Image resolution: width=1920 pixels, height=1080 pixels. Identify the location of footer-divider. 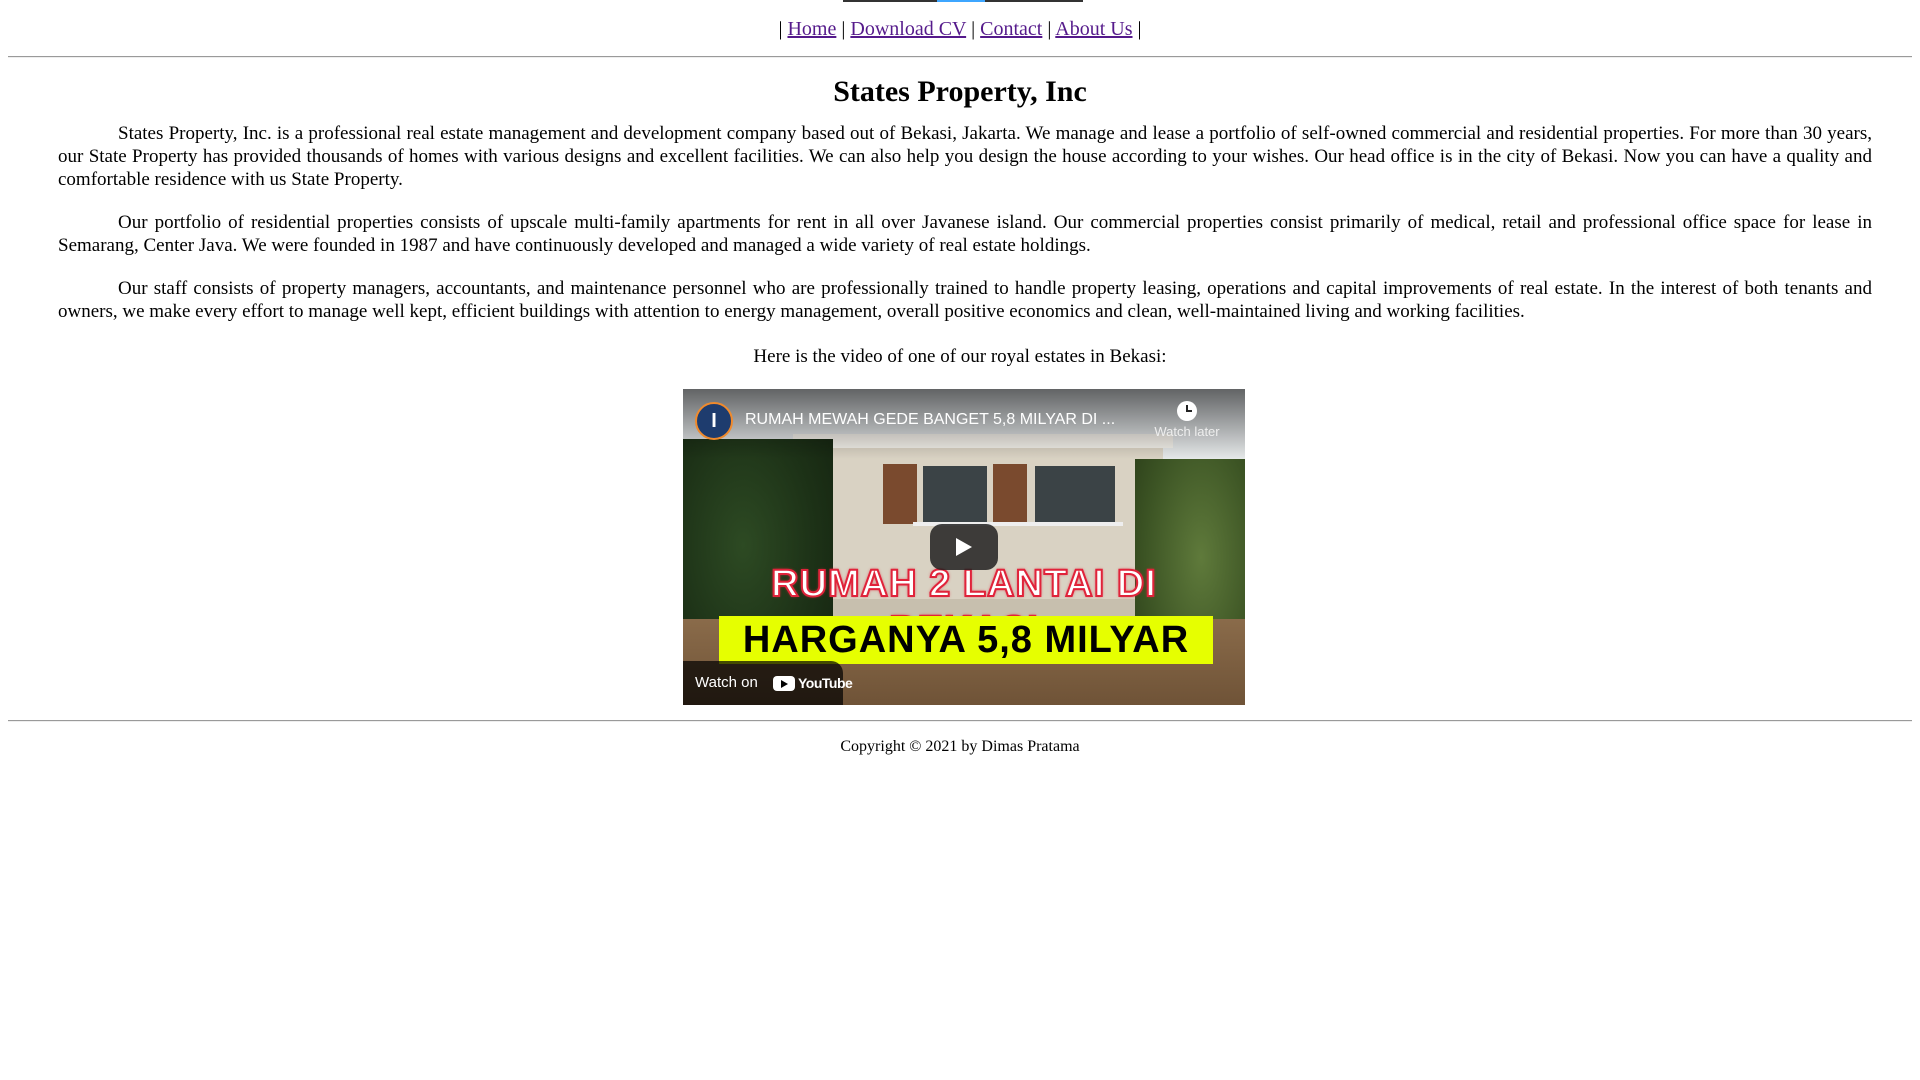
(960, 721).